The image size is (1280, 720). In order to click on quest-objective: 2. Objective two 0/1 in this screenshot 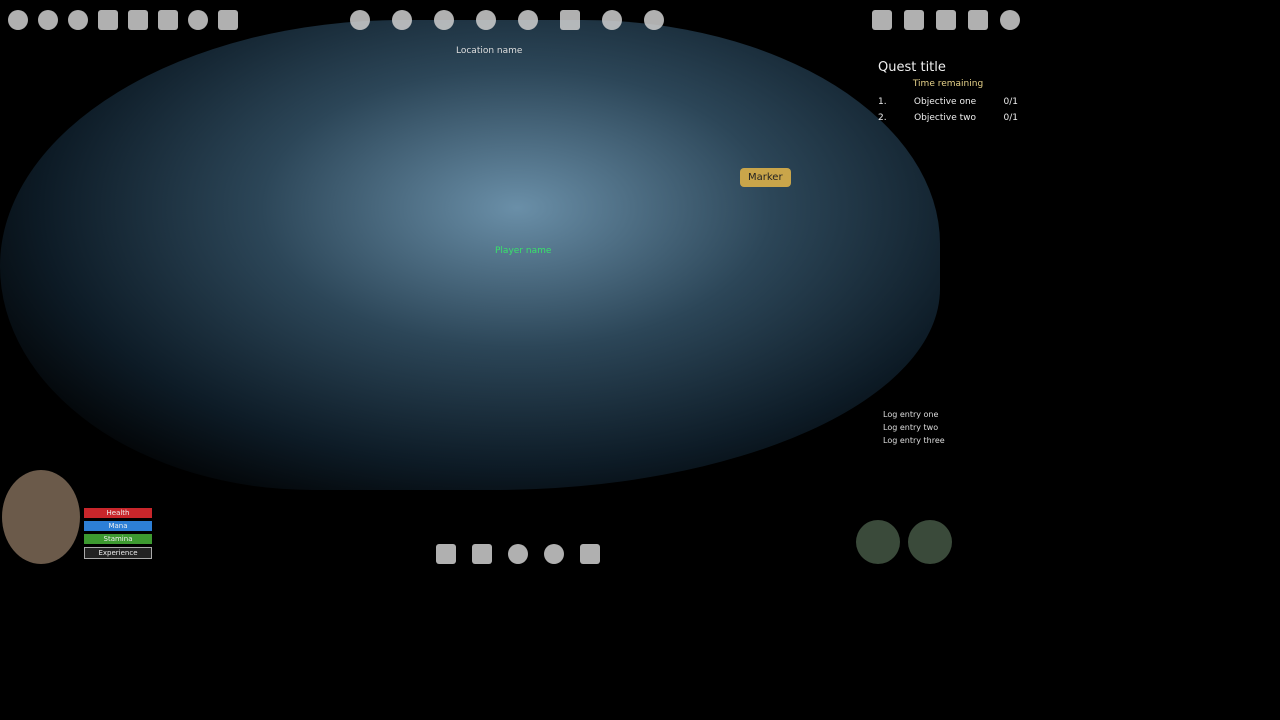, I will do `click(948, 118)`.